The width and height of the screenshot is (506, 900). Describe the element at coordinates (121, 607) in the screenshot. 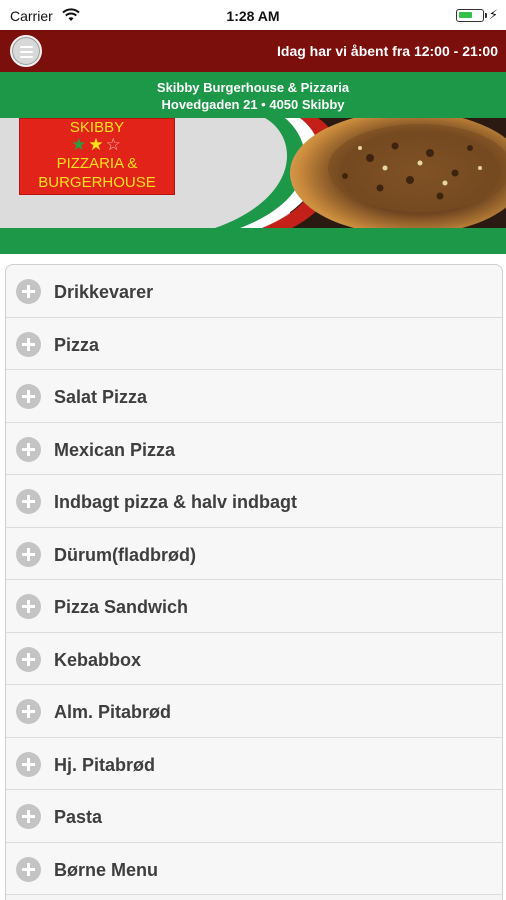

I see `menu-category-label: Pizza Sandwich` at that location.